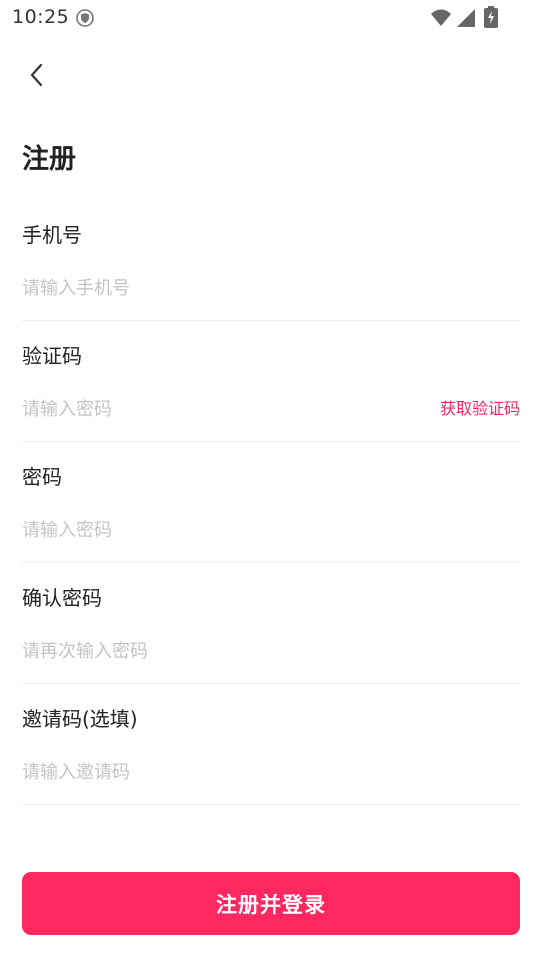 This screenshot has width=540, height=960. Describe the element at coordinates (480, 409) in the screenshot. I see `get-verification-code-button: 获取验证码` at that location.